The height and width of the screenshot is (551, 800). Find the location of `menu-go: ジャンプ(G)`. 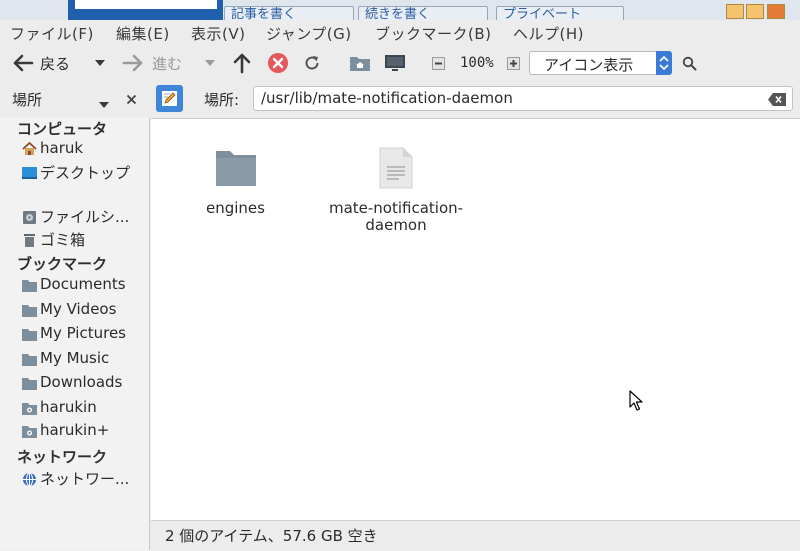

menu-go: ジャンプ(G) is located at coordinates (309, 33).